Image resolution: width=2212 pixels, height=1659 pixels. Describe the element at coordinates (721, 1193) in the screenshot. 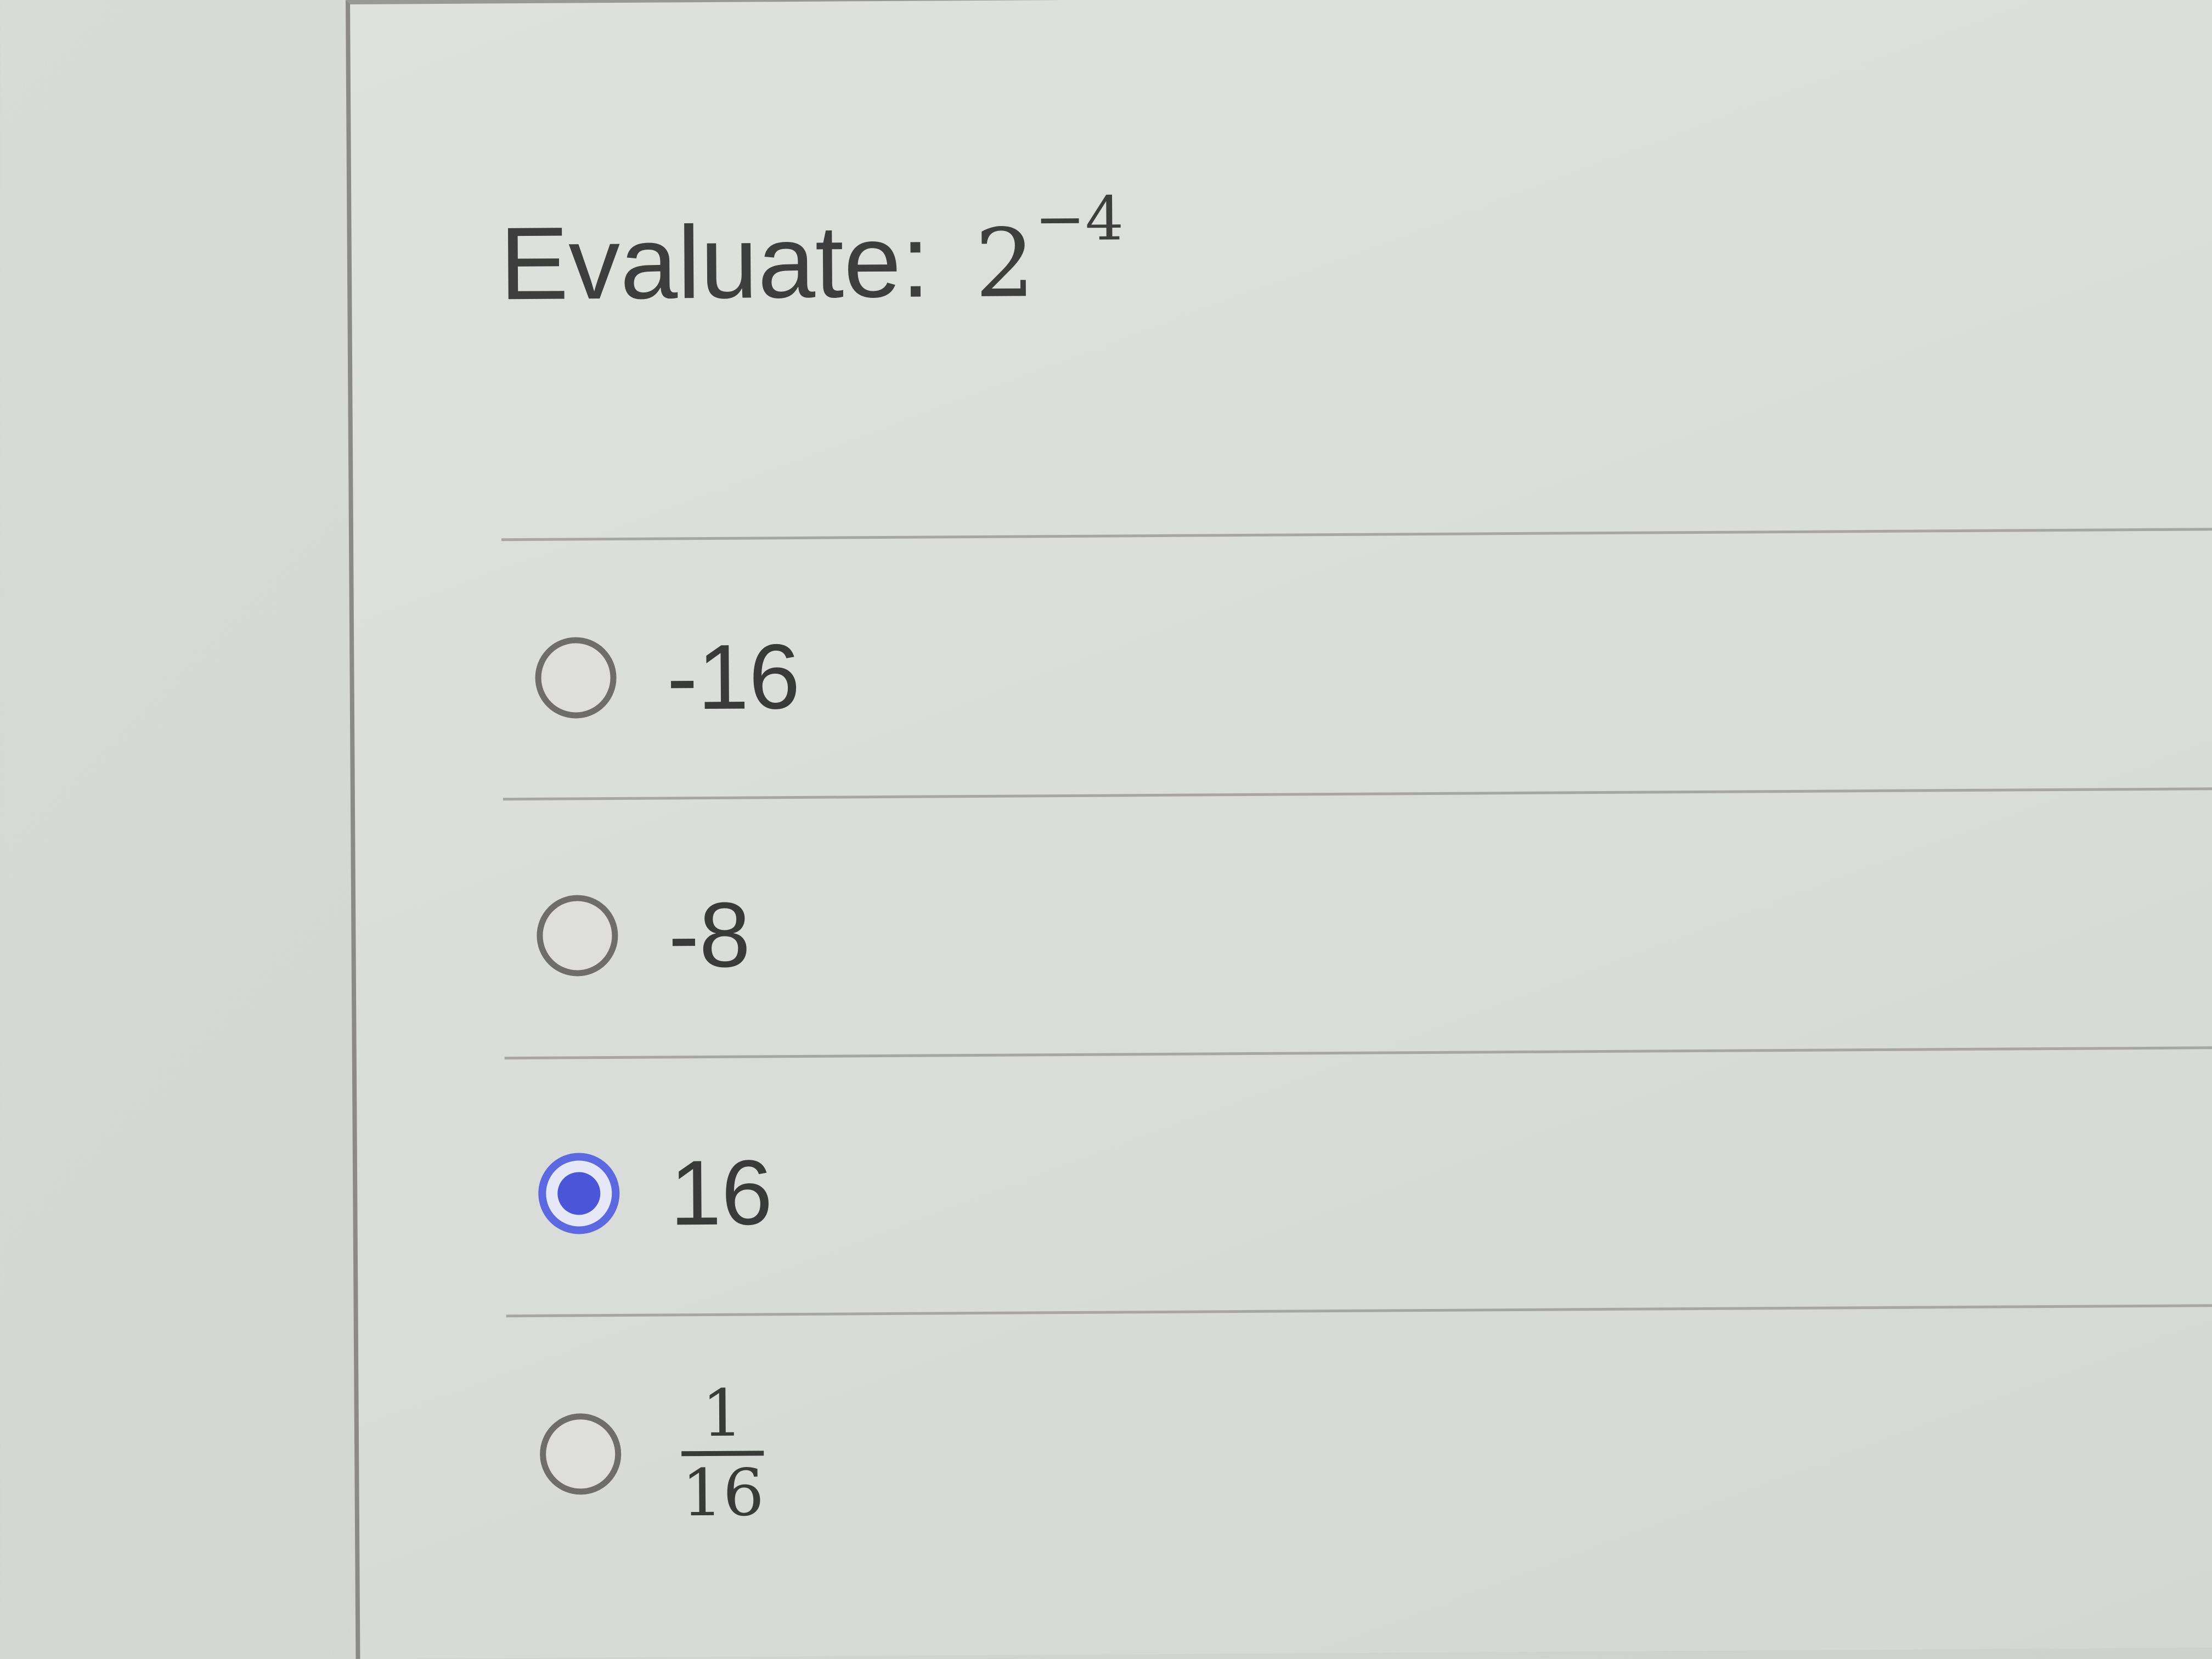

I see `option-label-3: 16` at that location.